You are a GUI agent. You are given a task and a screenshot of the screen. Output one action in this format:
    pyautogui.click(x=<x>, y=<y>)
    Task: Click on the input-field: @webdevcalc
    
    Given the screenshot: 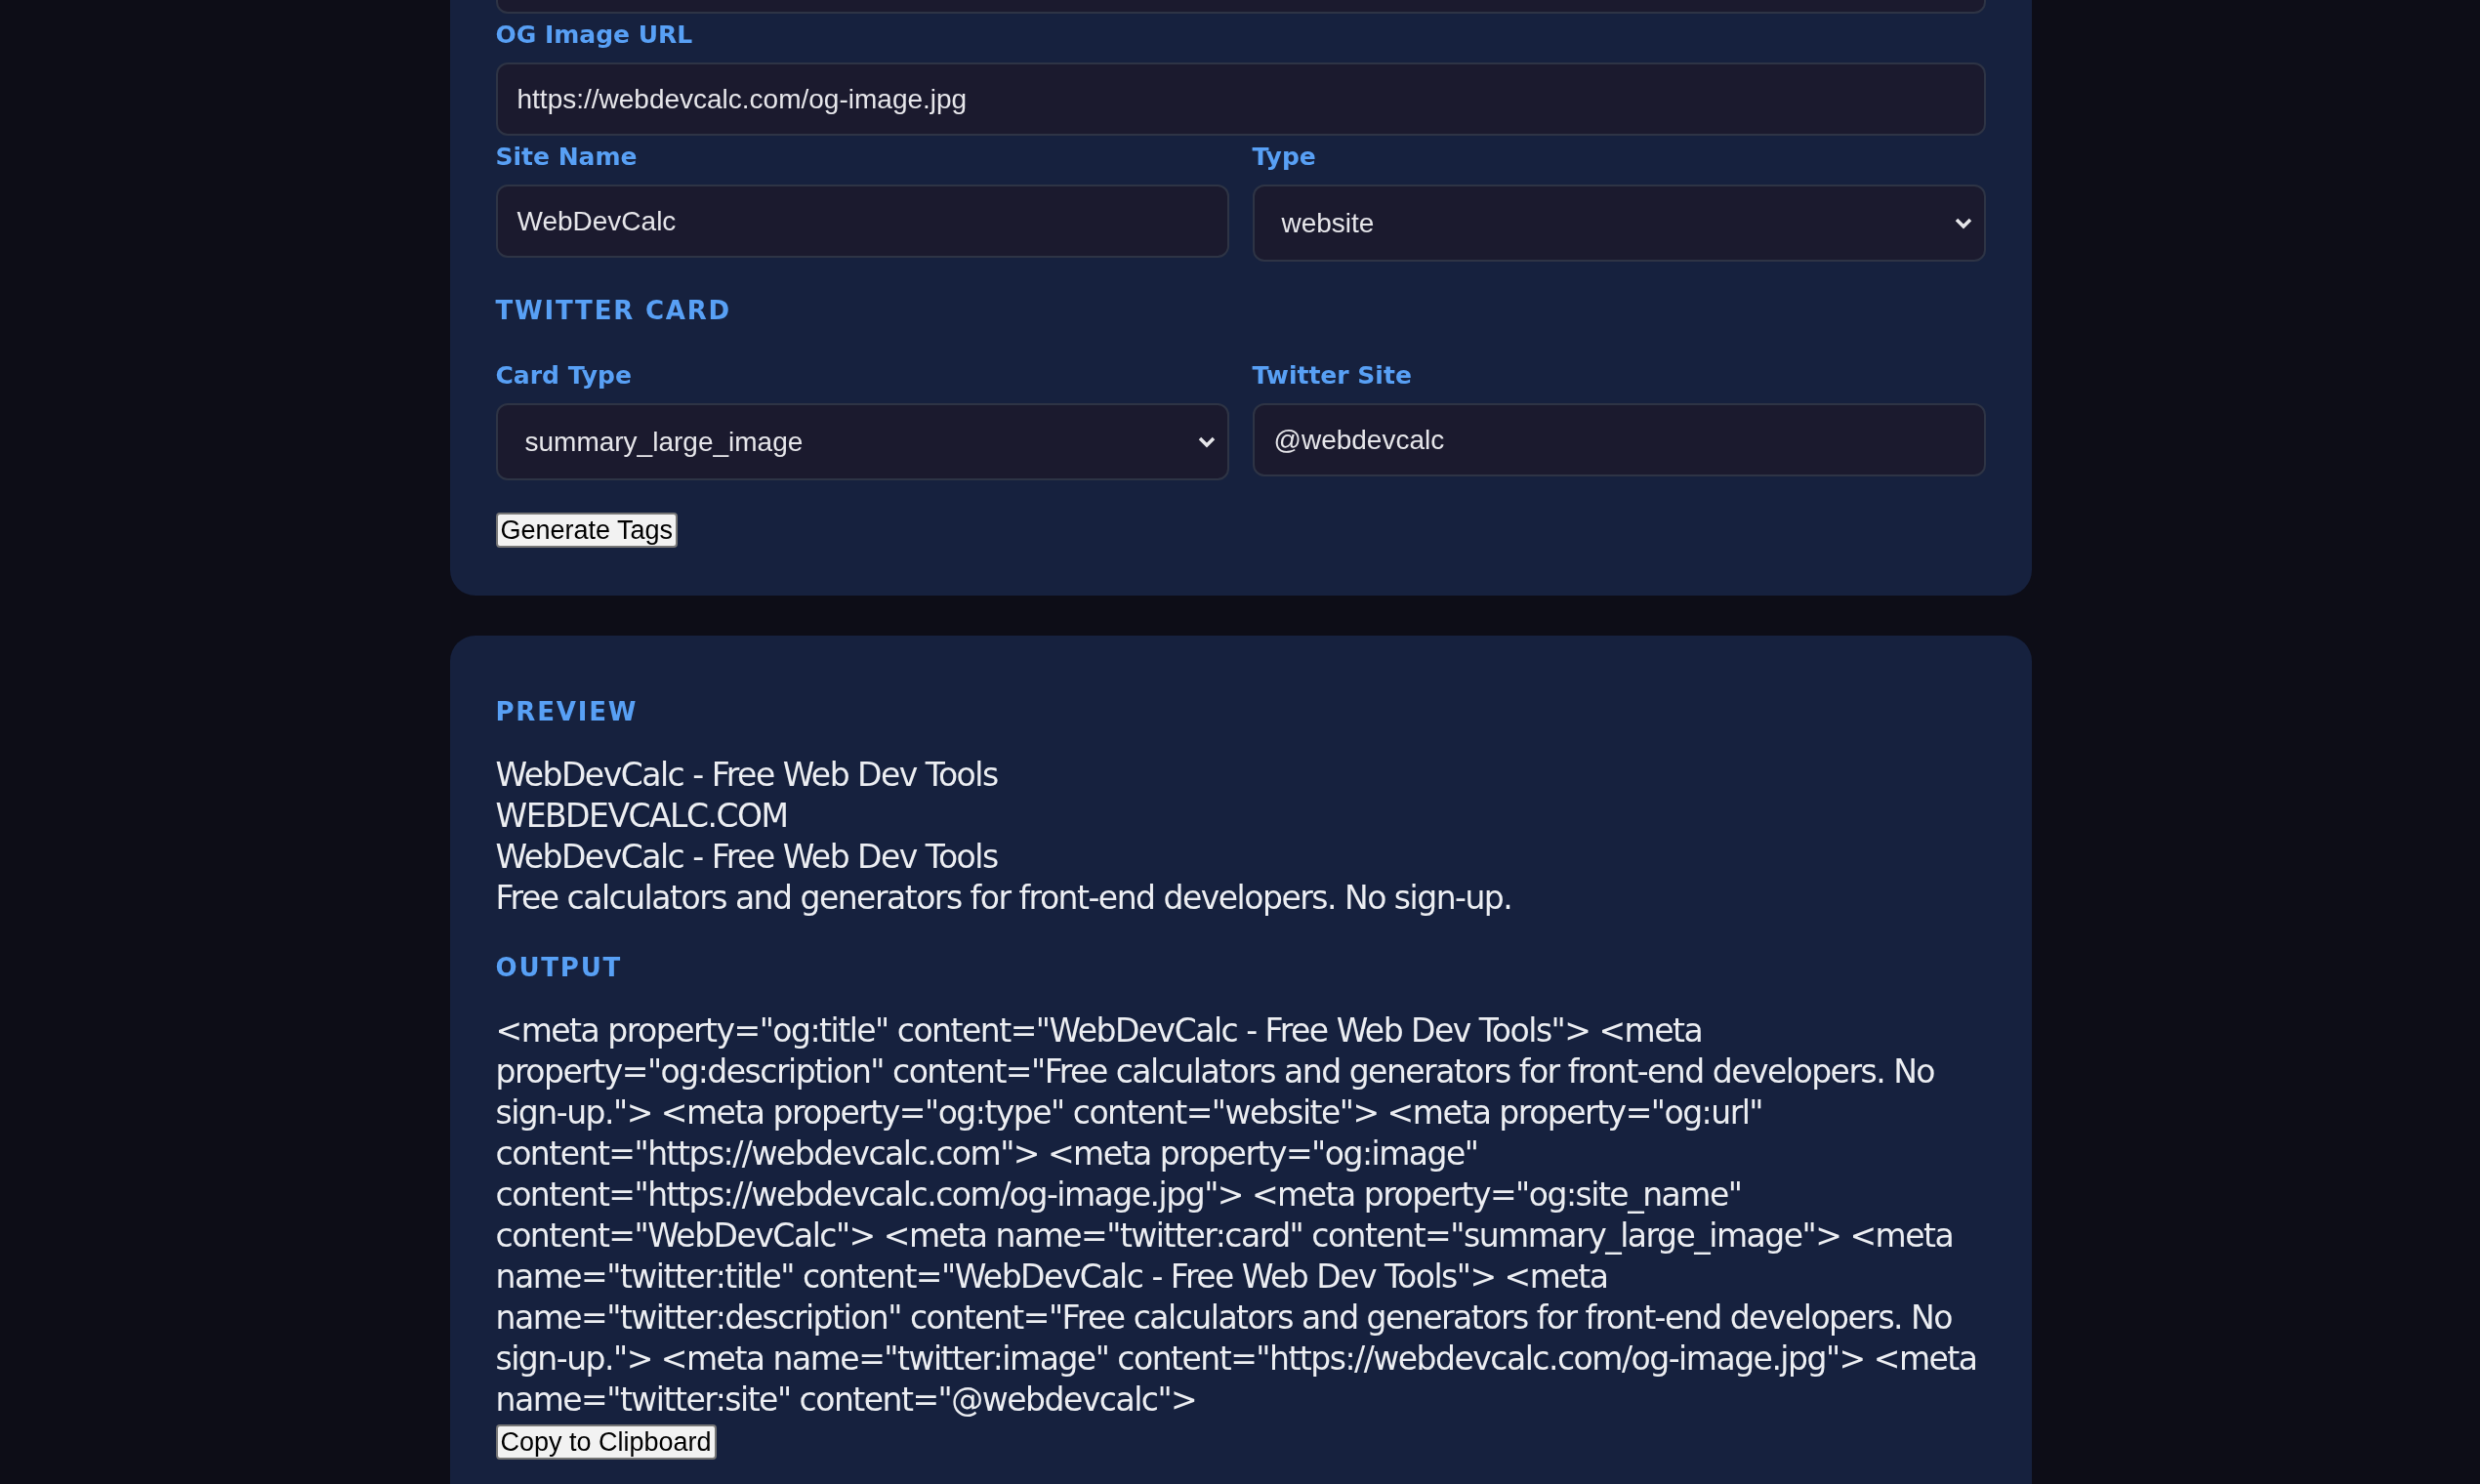 What is the action you would take?
    pyautogui.click(x=1619, y=440)
    